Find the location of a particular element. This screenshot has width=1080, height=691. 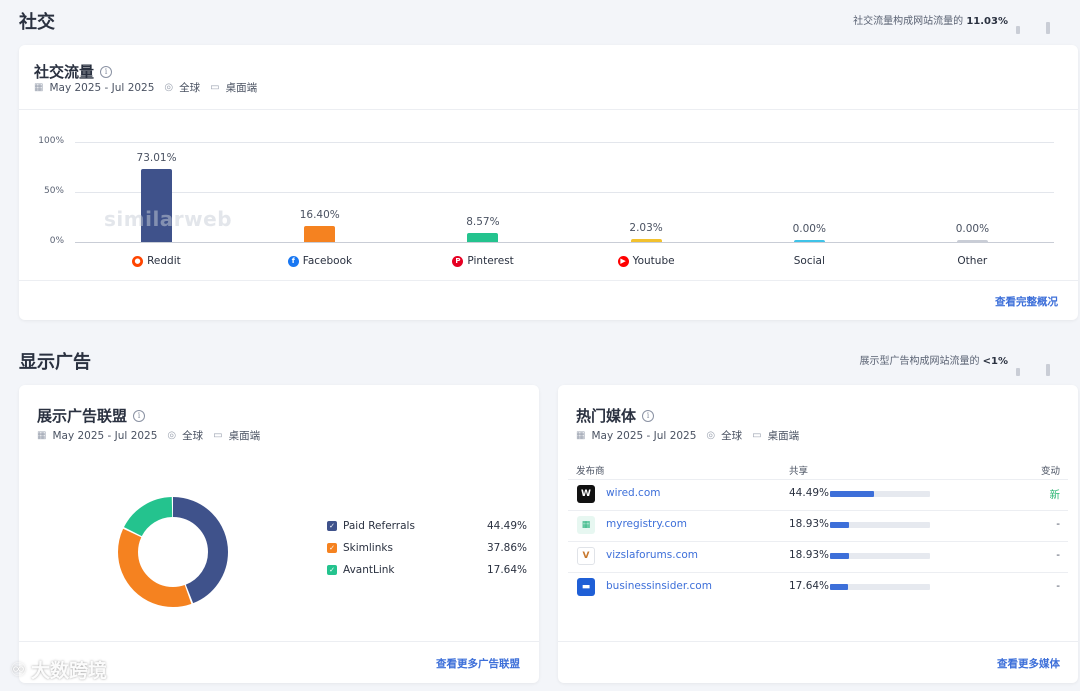

publisher-logo-icon: W is located at coordinates (586, 494).